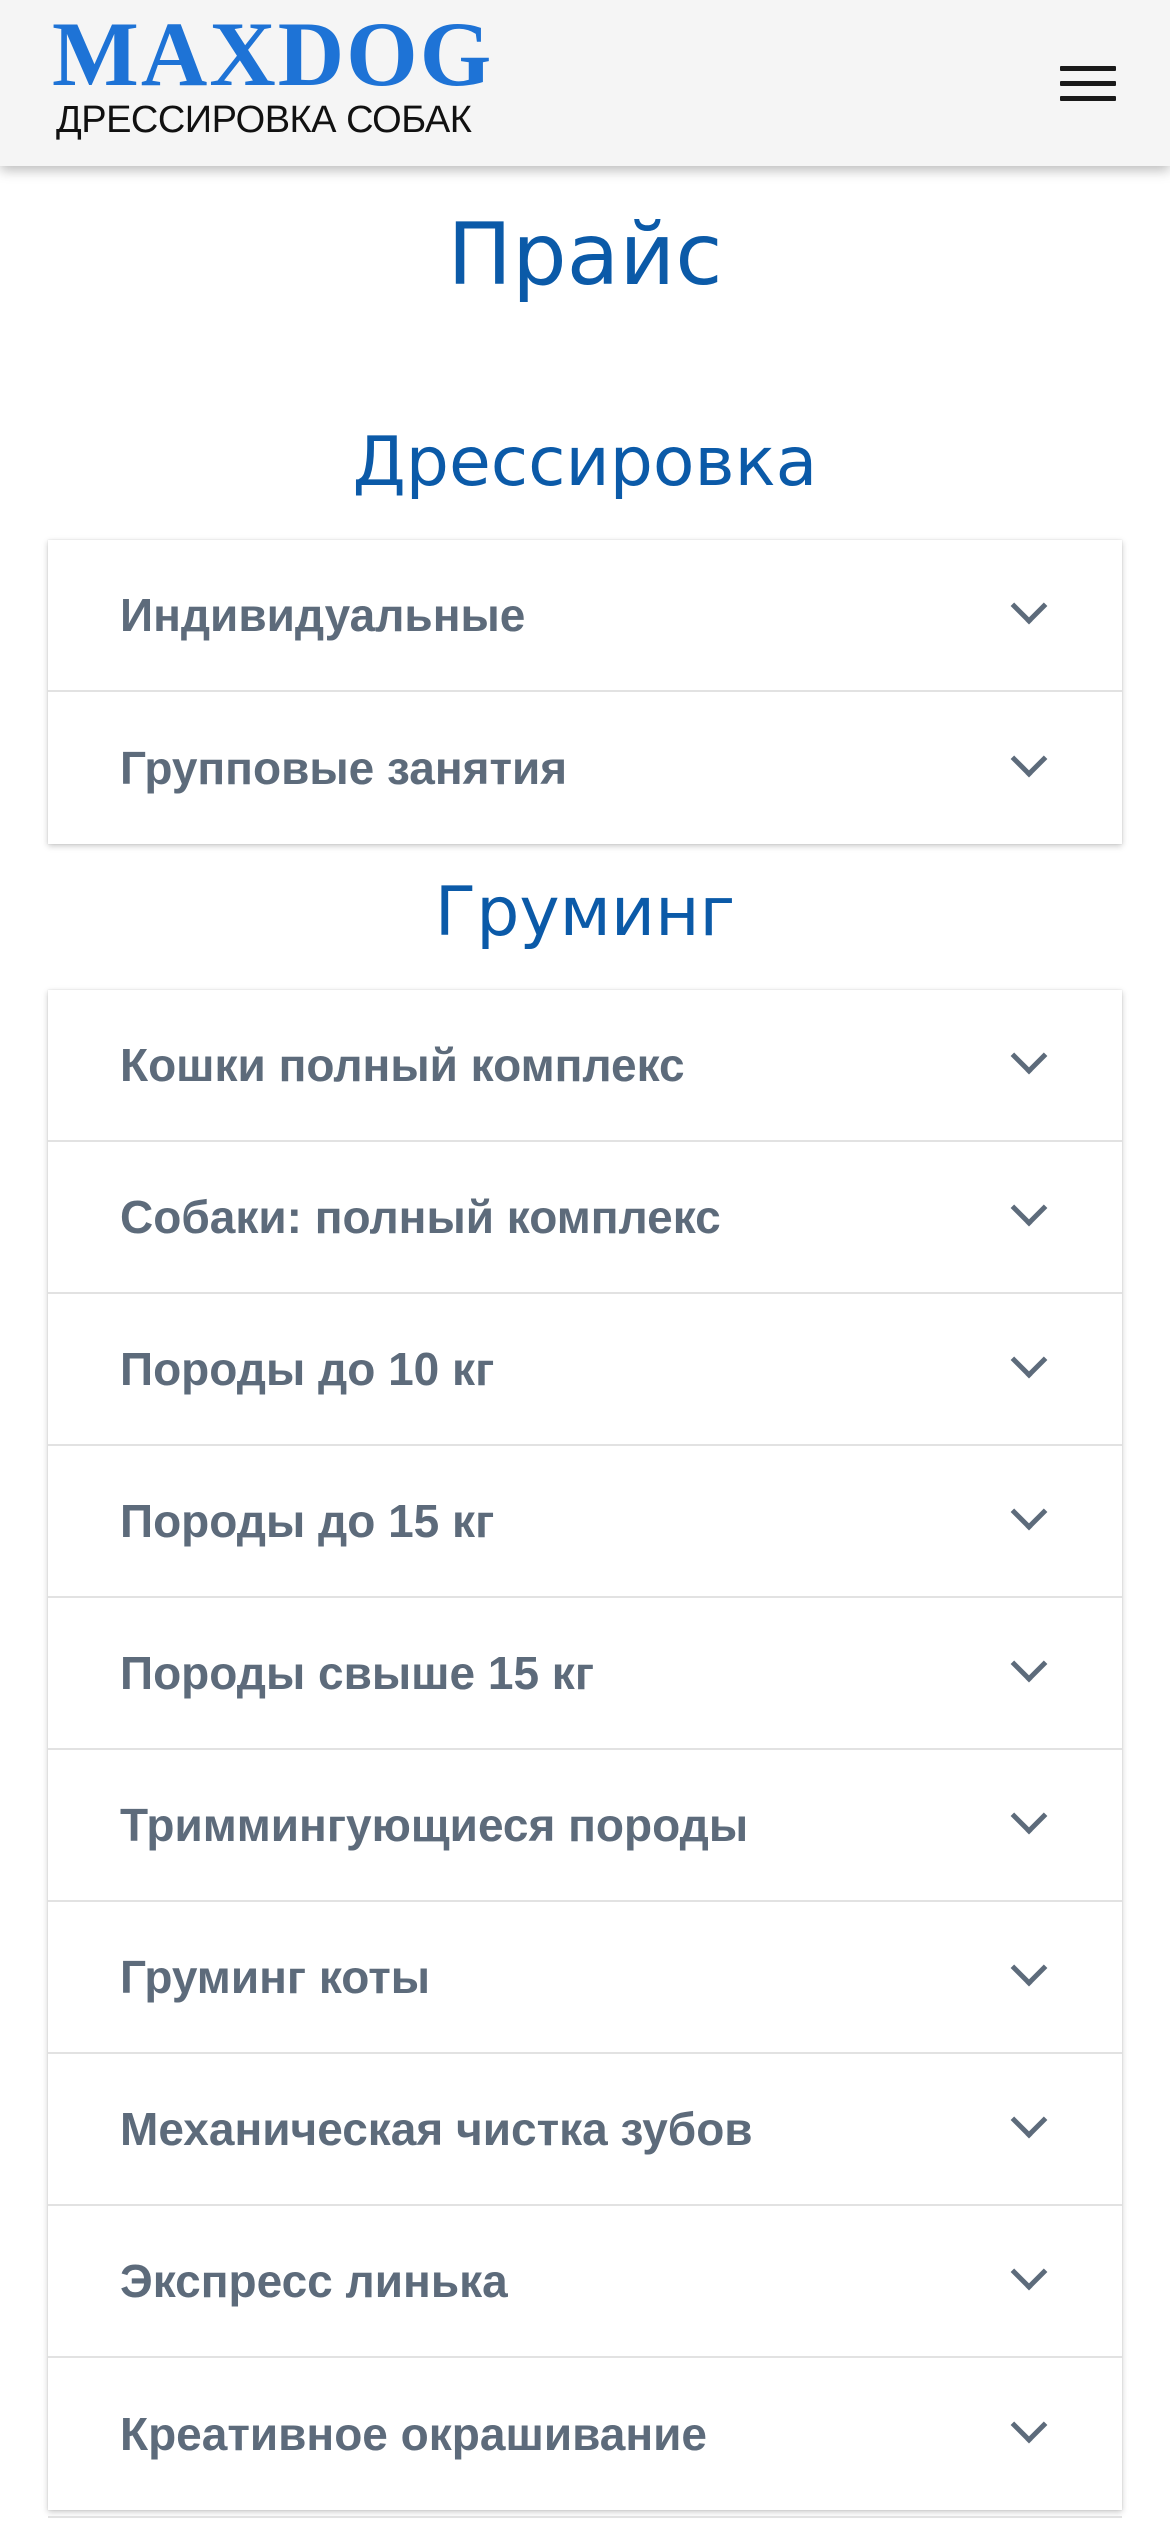 This screenshot has height=2532, width=1170. What do you see at coordinates (585, 1370) in the screenshot?
I see `accordion-item: Породы до 10 кг` at bounding box center [585, 1370].